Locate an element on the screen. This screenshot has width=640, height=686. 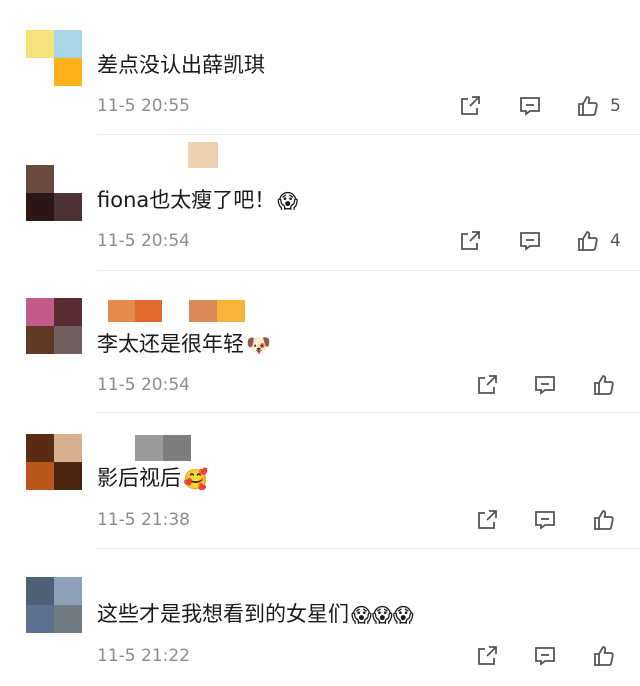
comment-body: 差点没认出薛凯琪 is located at coordinates (181, 65).